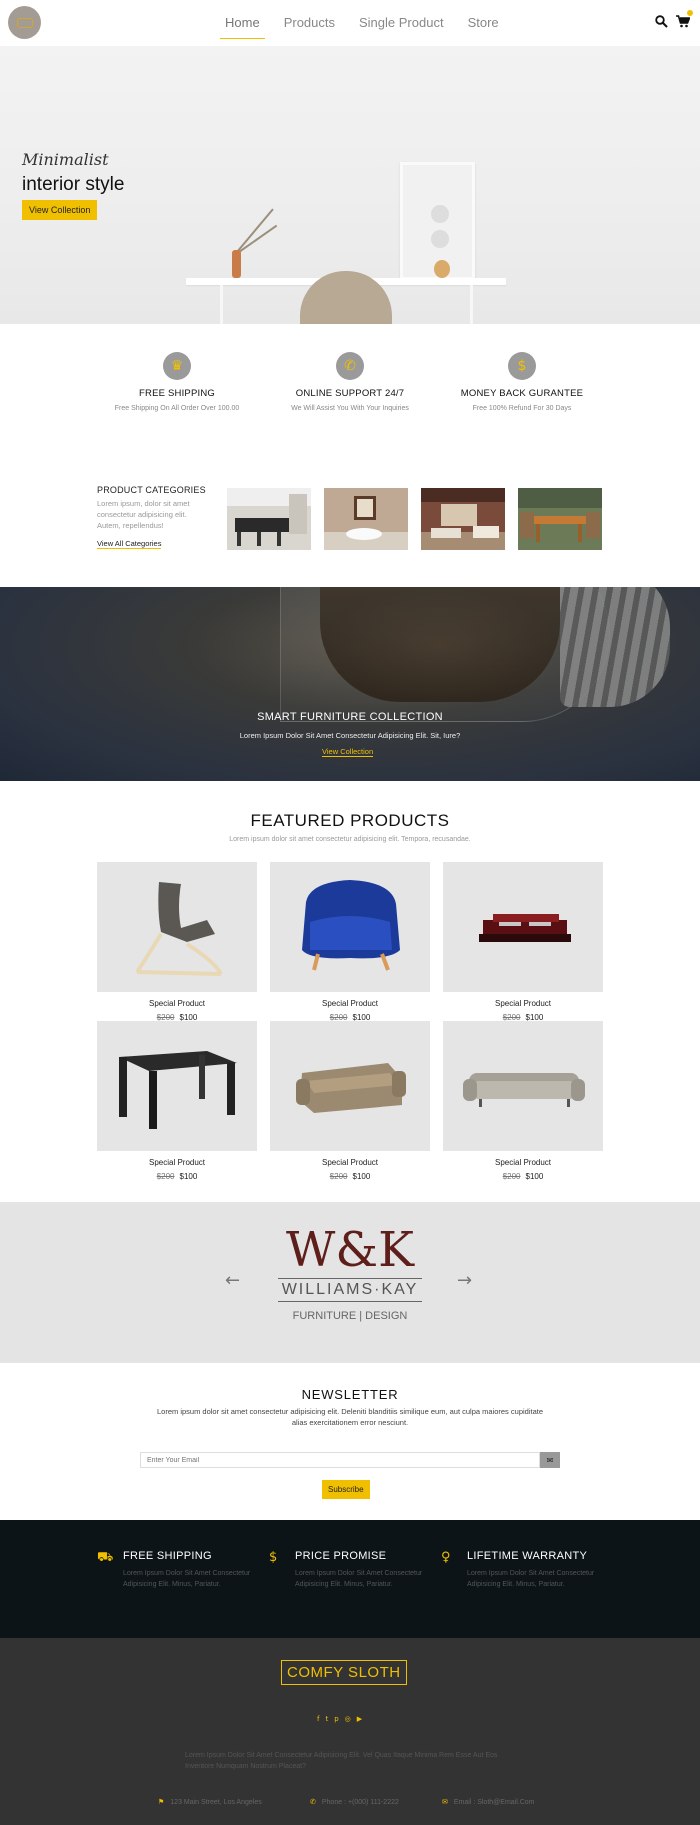 This screenshot has height=1825, width=700. I want to click on truck-icon: ⛟, so click(105, 1557).